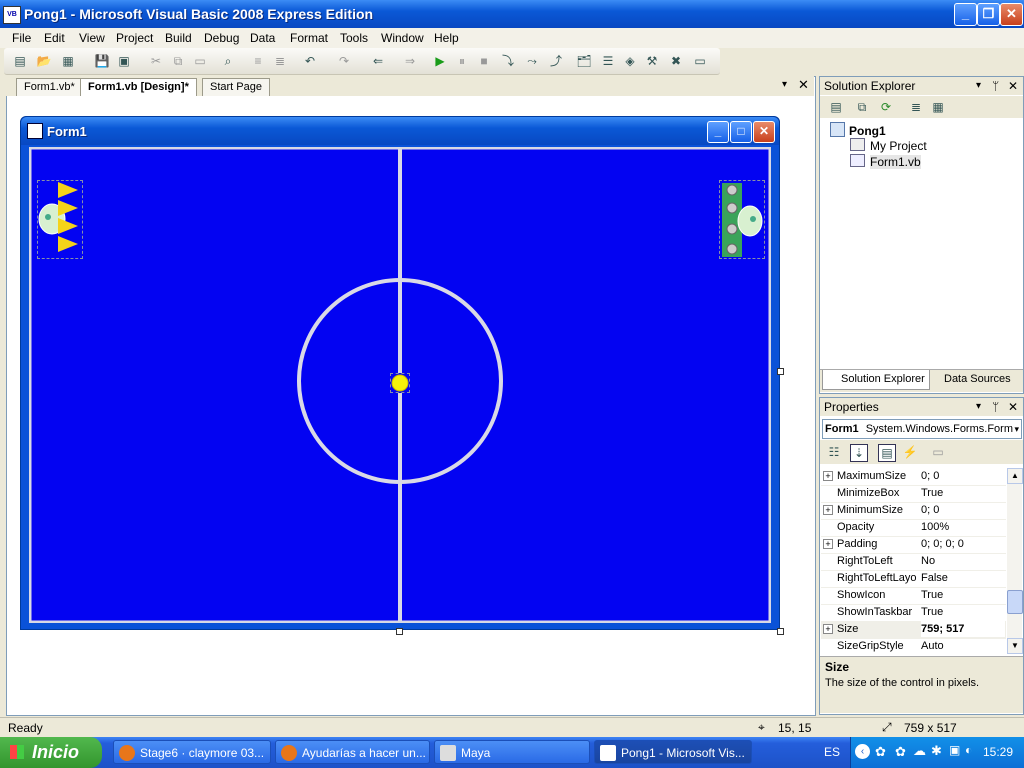  What do you see at coordinates (913, 511) in the screenshot?
I see `property-row: + MinimumSize 0; 0` at bounding box center [913, 511].